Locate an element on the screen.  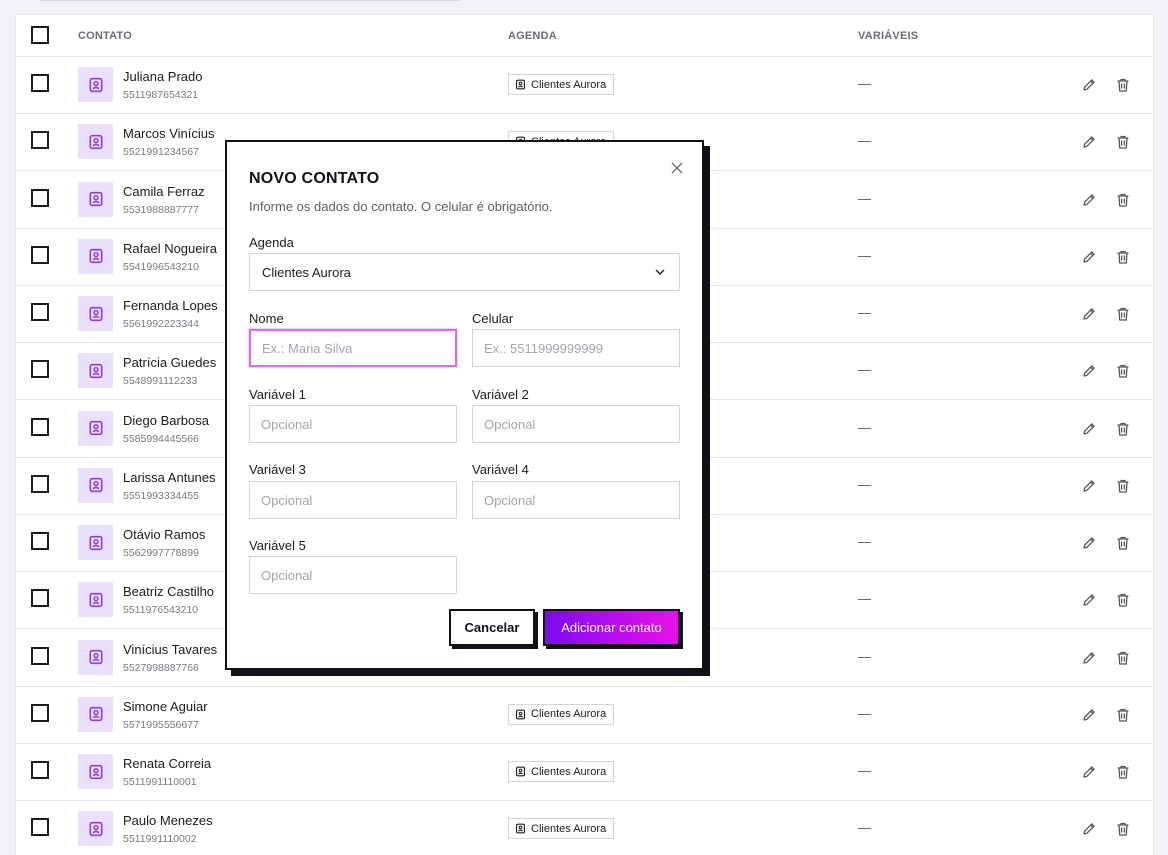
variable-1-input is located at coordinates (353, 424).